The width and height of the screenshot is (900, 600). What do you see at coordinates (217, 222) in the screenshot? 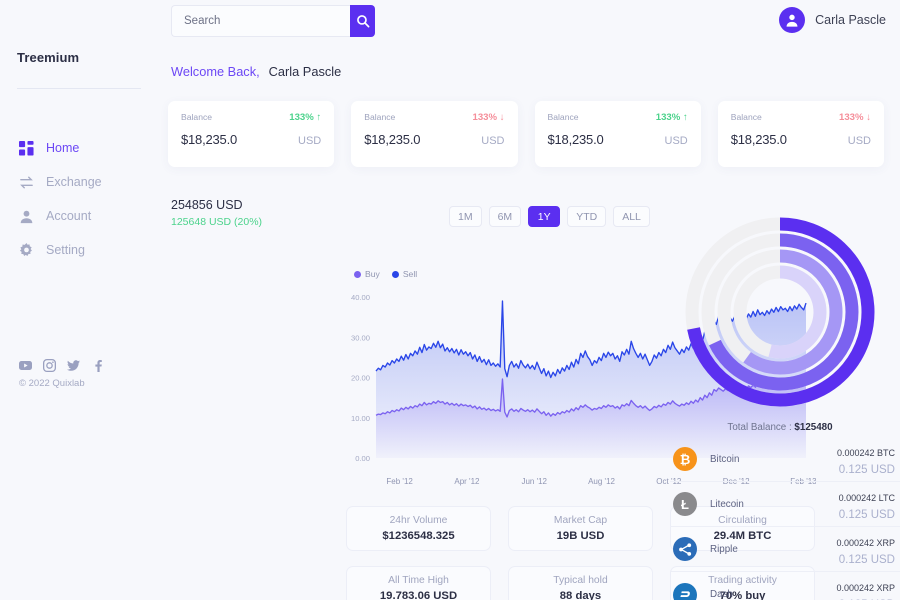
I see `chart-delta-value: 125648 USD (20%)` at bounding box center [217, 222].